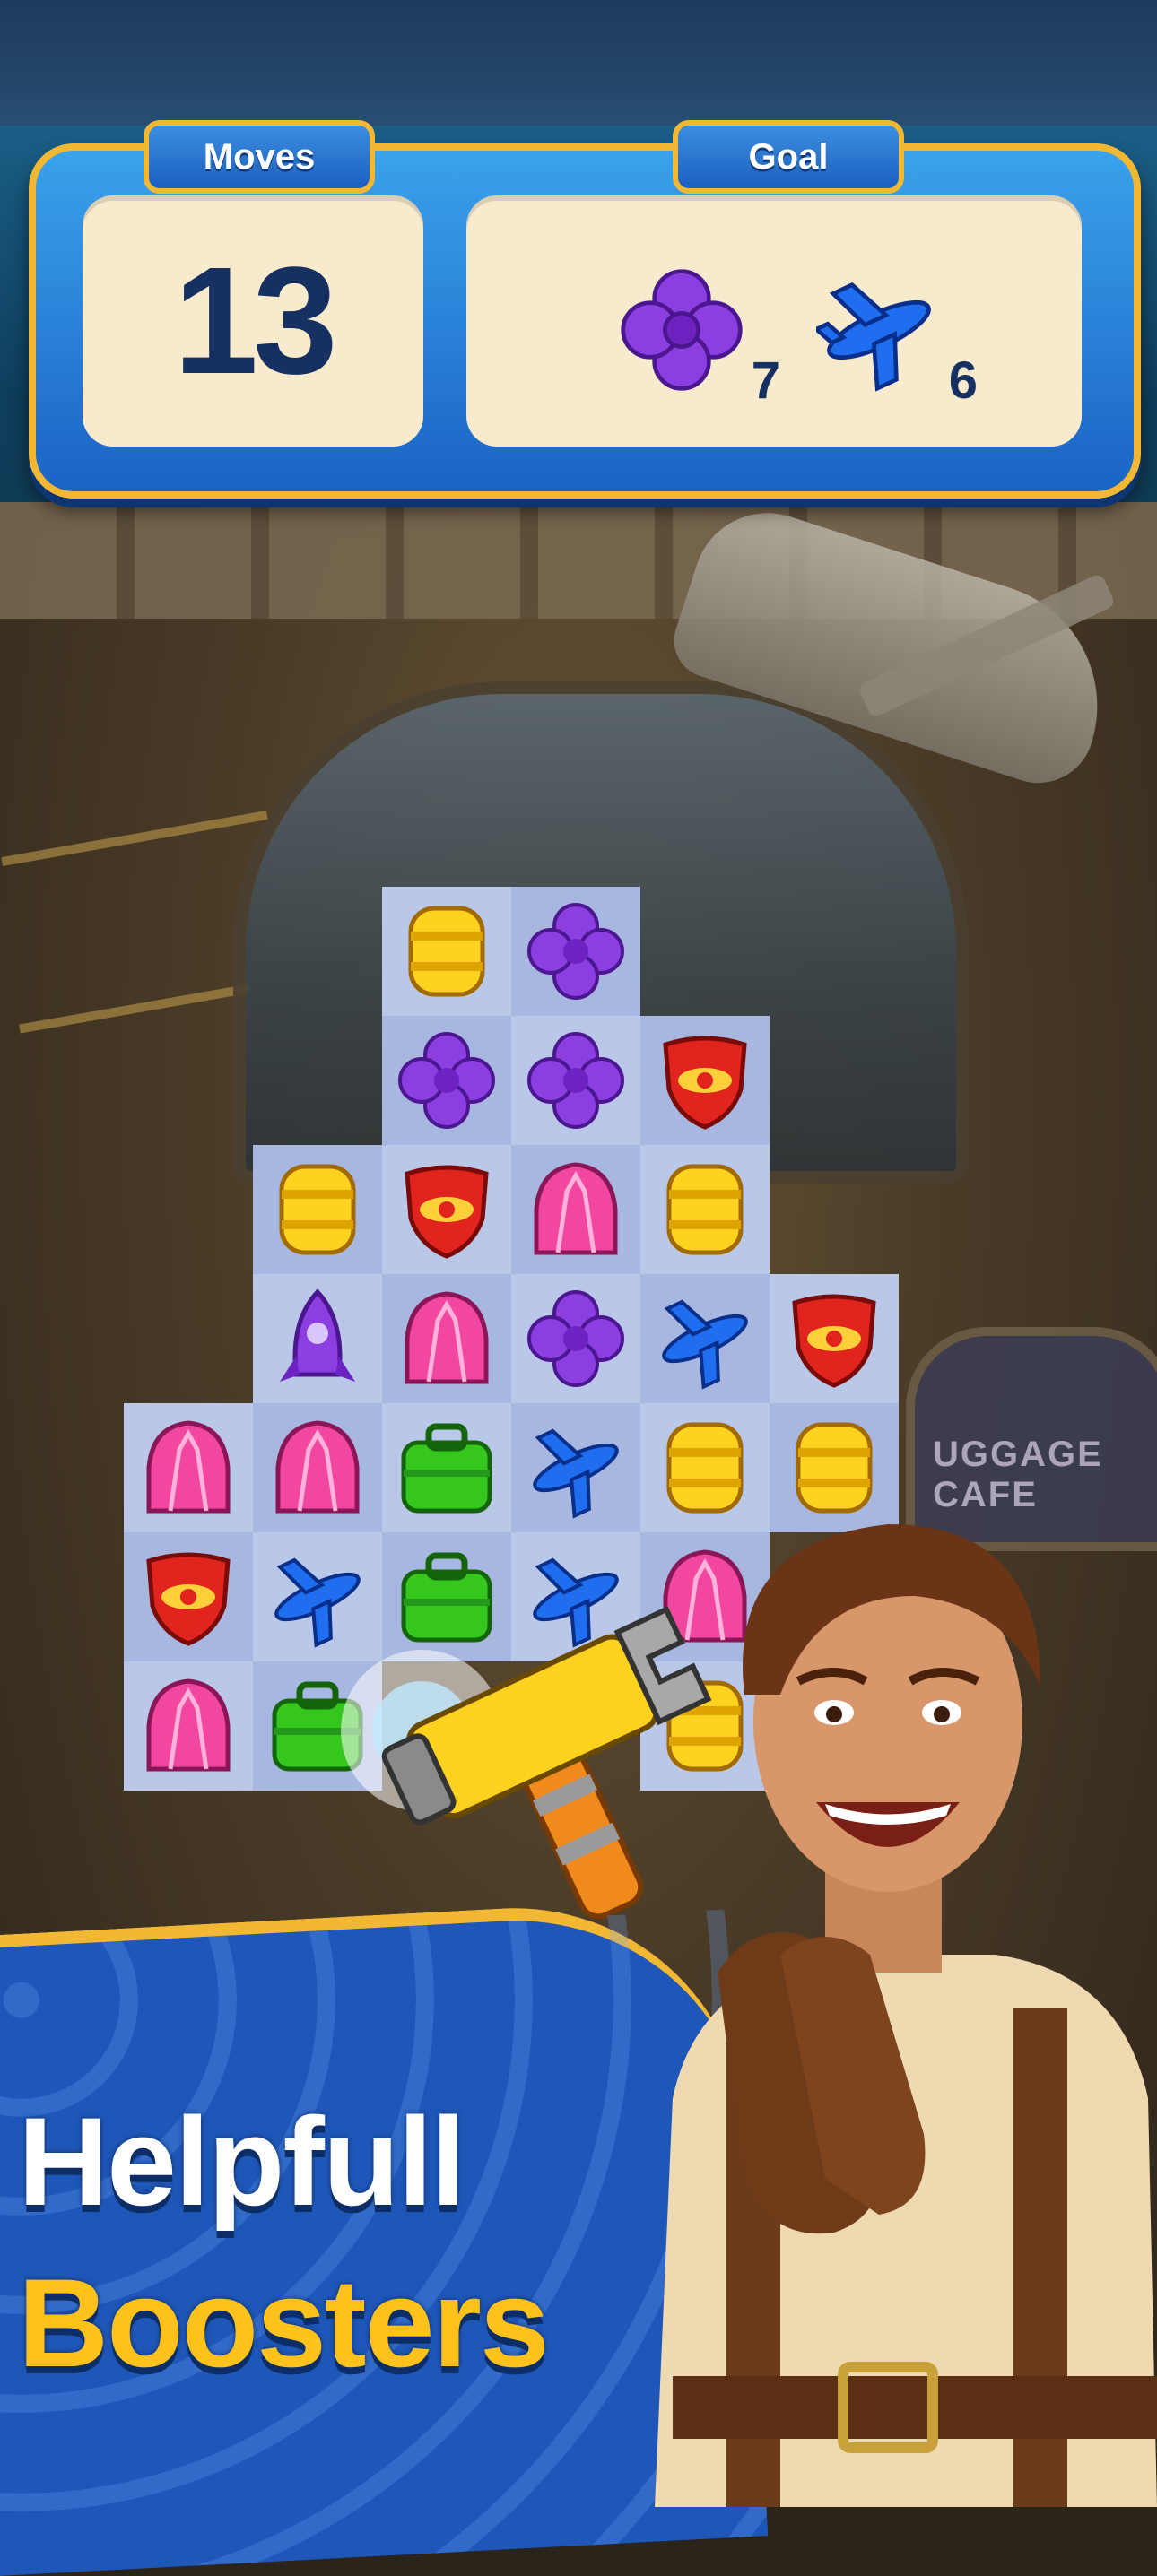  I want to click on goal-airplane-count: 6, so click(963, 380).